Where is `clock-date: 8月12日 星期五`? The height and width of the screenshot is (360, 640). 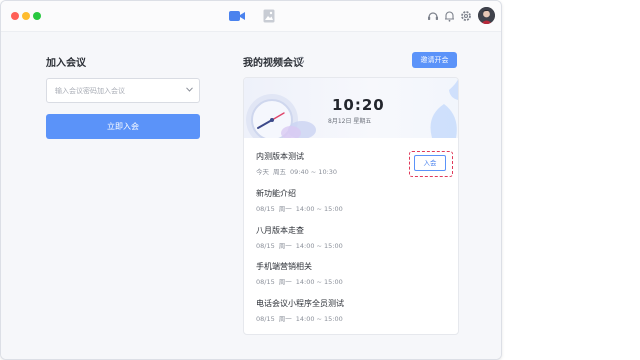 clock-date: 8月12日 星期五 is located at coordinates (350, 121).